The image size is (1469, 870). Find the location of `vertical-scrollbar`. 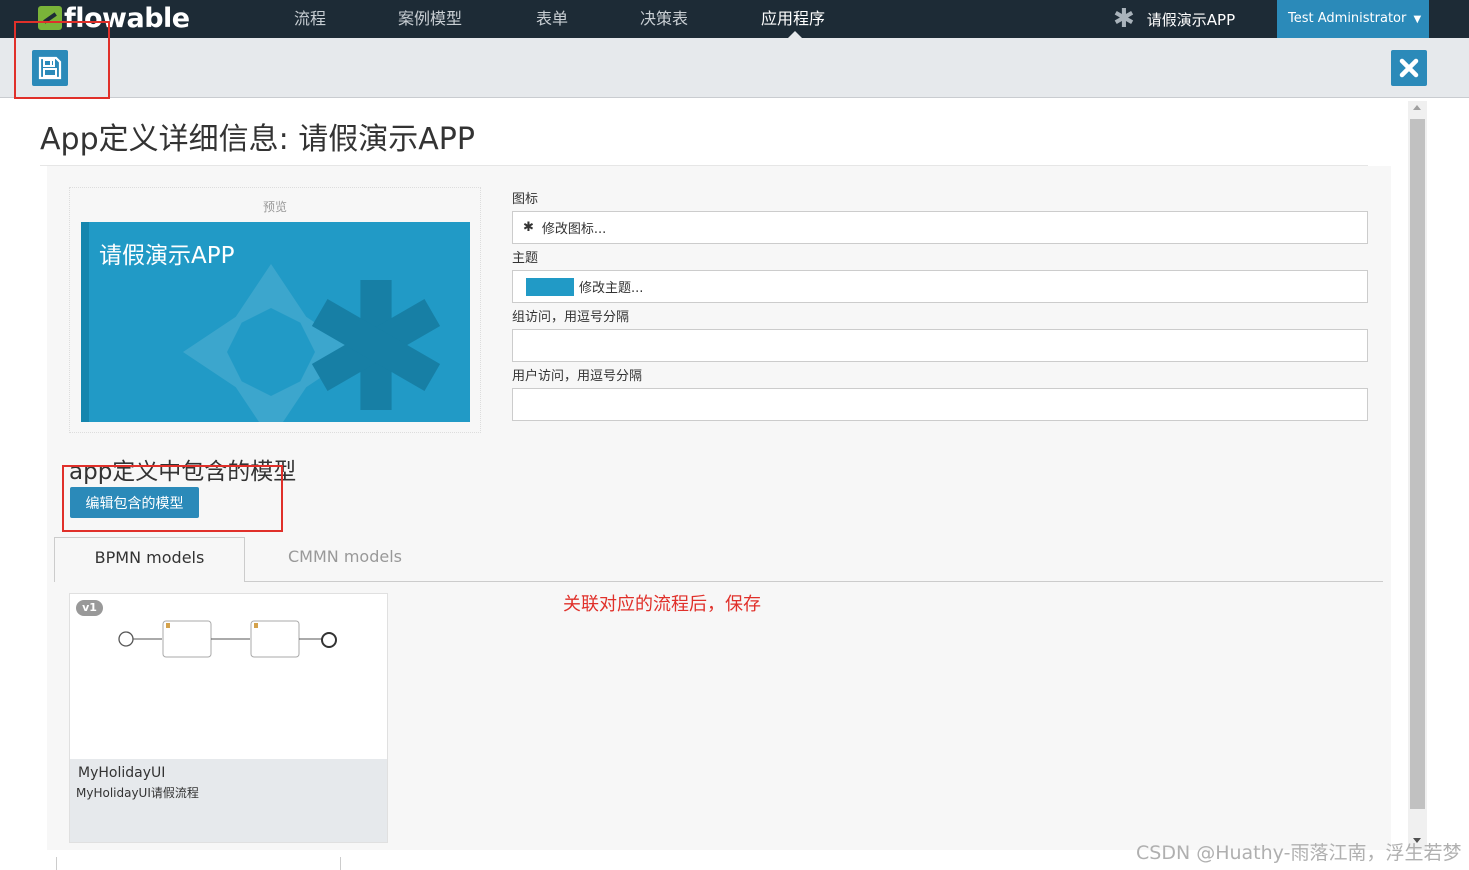

vertical-scrollbar is located at coordinates (1417, 475).